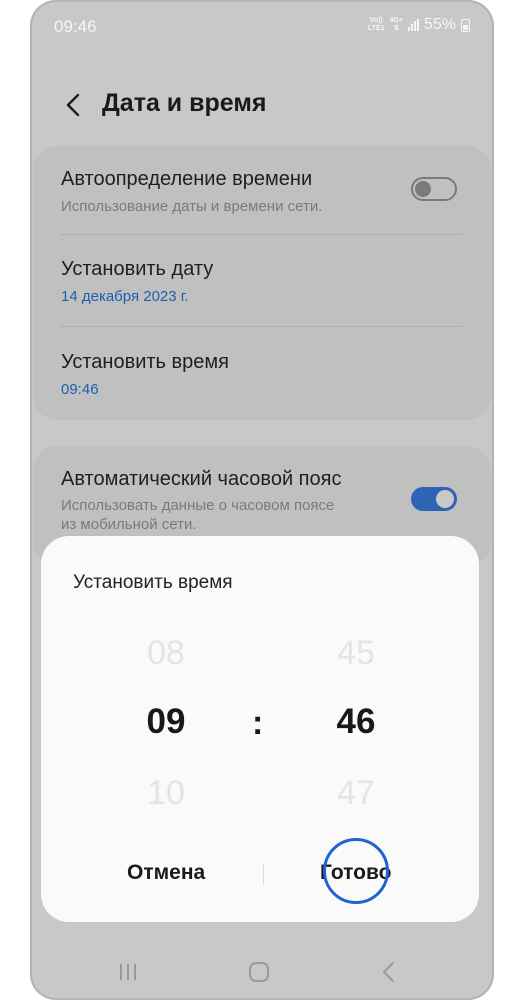  I want to click on cancel-button: Отмена, so click(166, 873).